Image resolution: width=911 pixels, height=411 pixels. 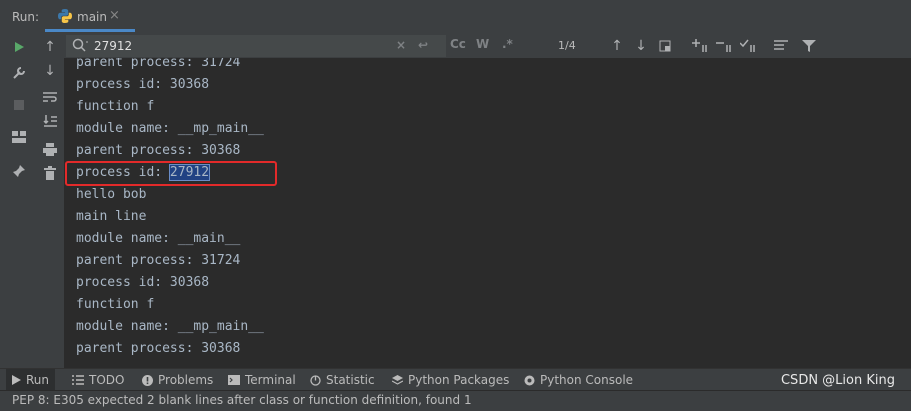 I want to click on remove-occurrence-icon, so click(x=725, y=46).